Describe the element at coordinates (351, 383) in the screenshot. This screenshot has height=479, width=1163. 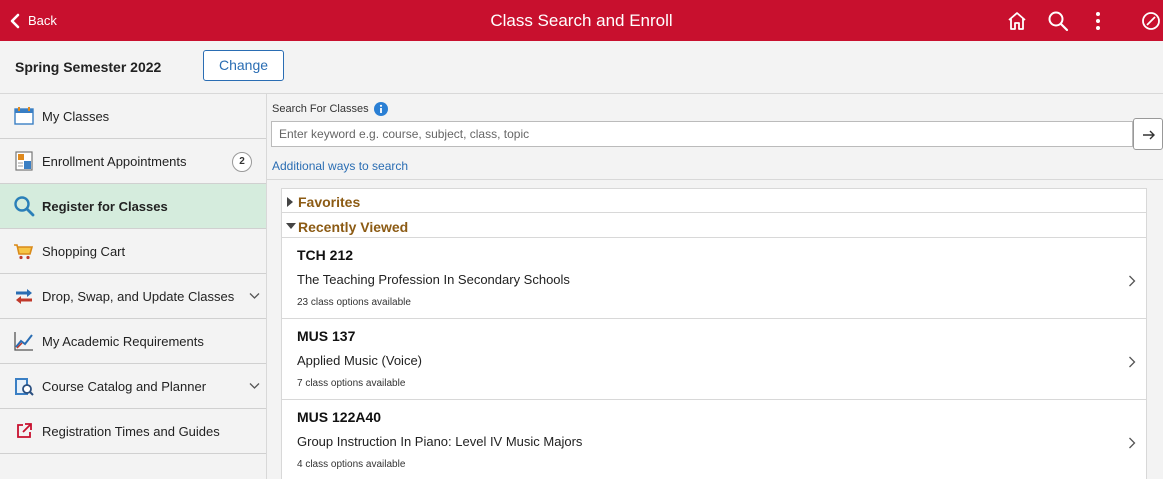
I see `course-options: 7 class options available` at that location.